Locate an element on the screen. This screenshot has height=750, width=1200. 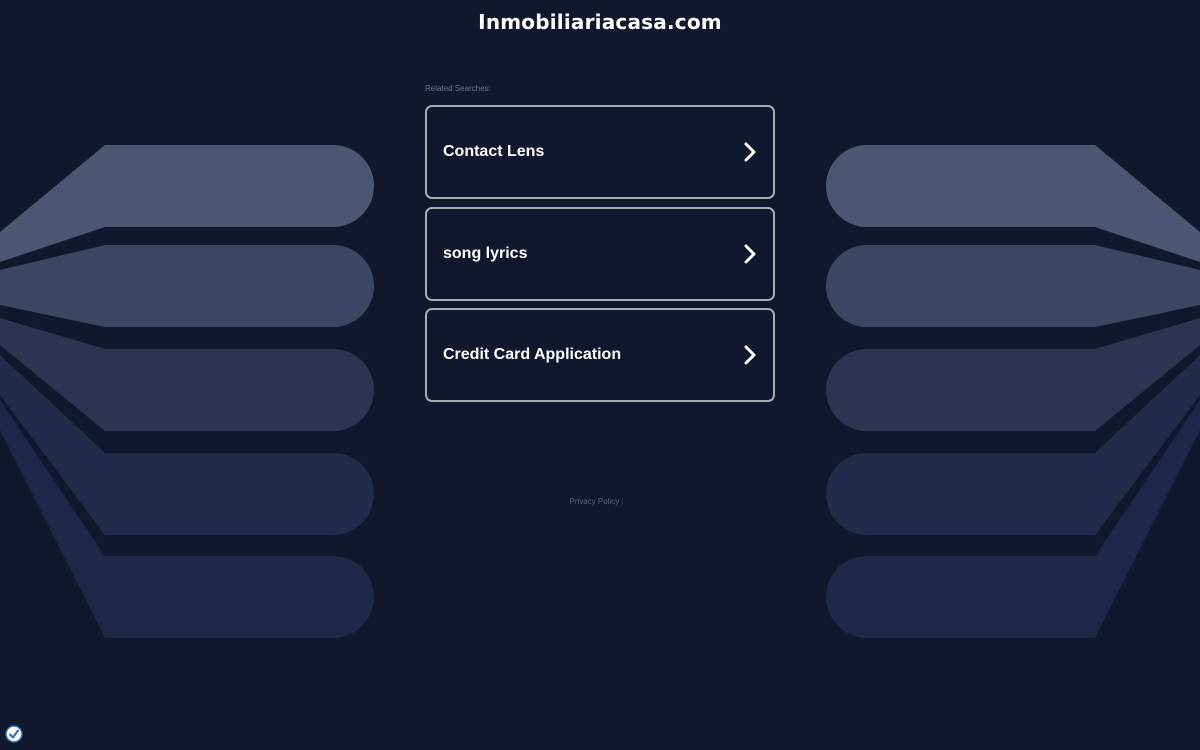
related-search-link: Contact Lens is located at coordinates (600, 152).